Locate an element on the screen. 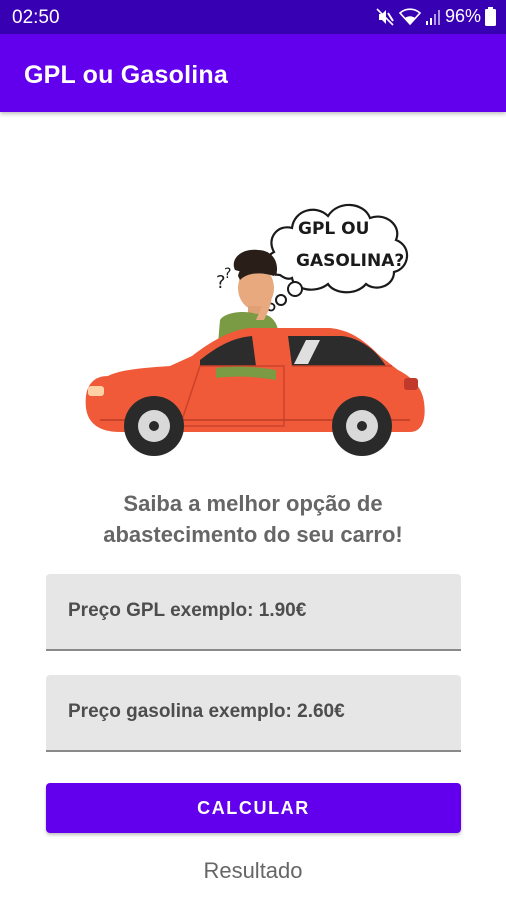 This screenshot has width=506, height=900. app-title: GPL ou Gasolina is located at coordinates (126, 75).